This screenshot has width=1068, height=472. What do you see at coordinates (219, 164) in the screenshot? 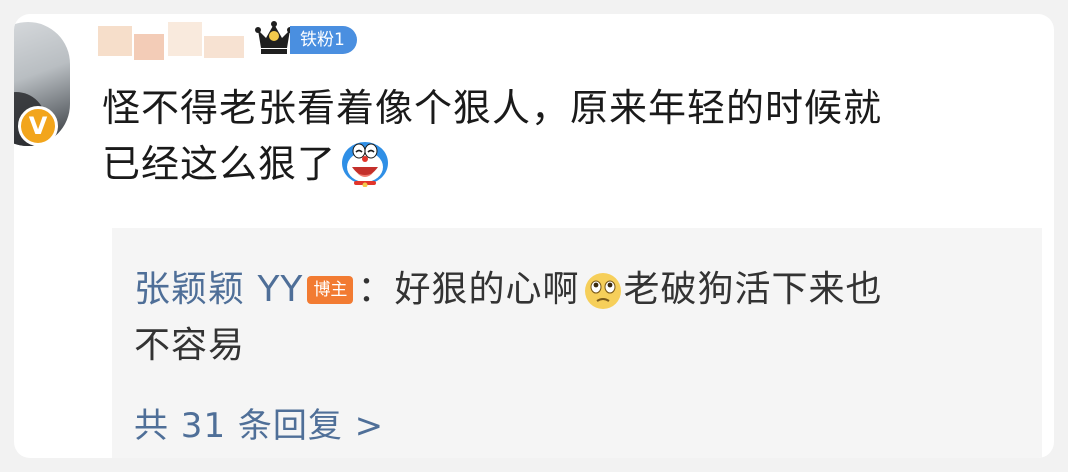
I see `comment-line-2-text: 已经这么狠了` at bounding box center [219, 164].